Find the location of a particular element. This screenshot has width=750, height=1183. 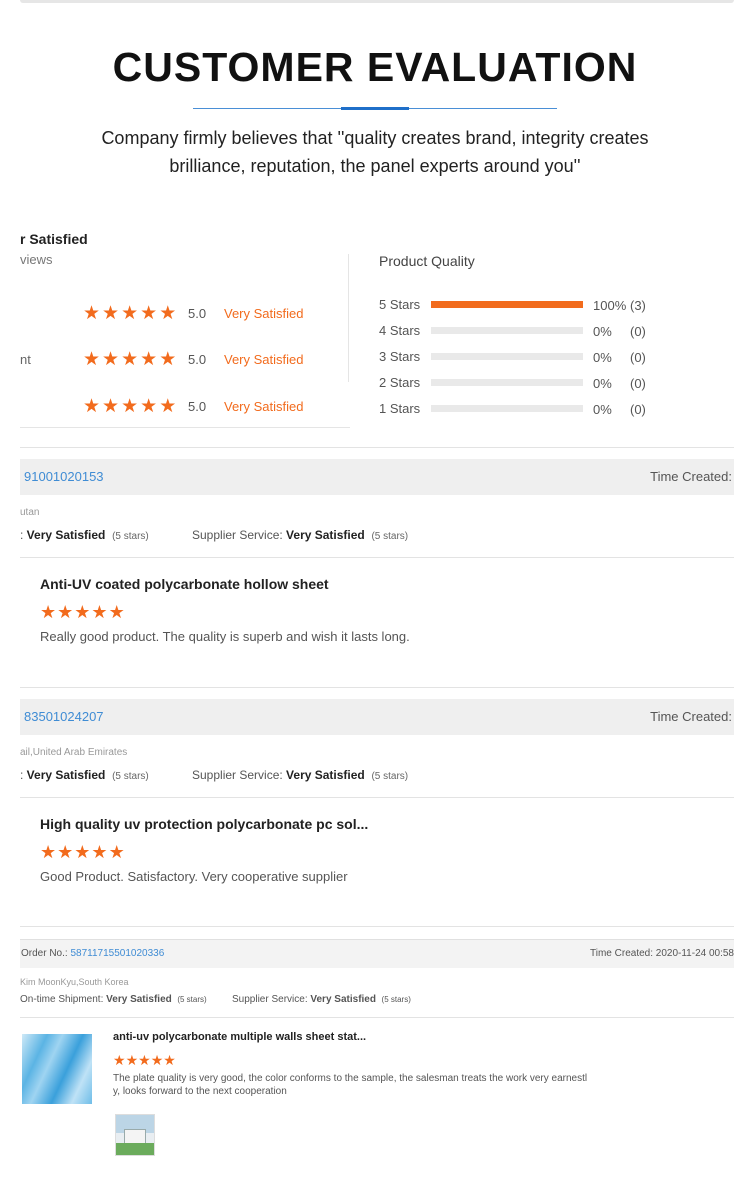

summary-title: r Satisfied is located at coordinates (54, 239).